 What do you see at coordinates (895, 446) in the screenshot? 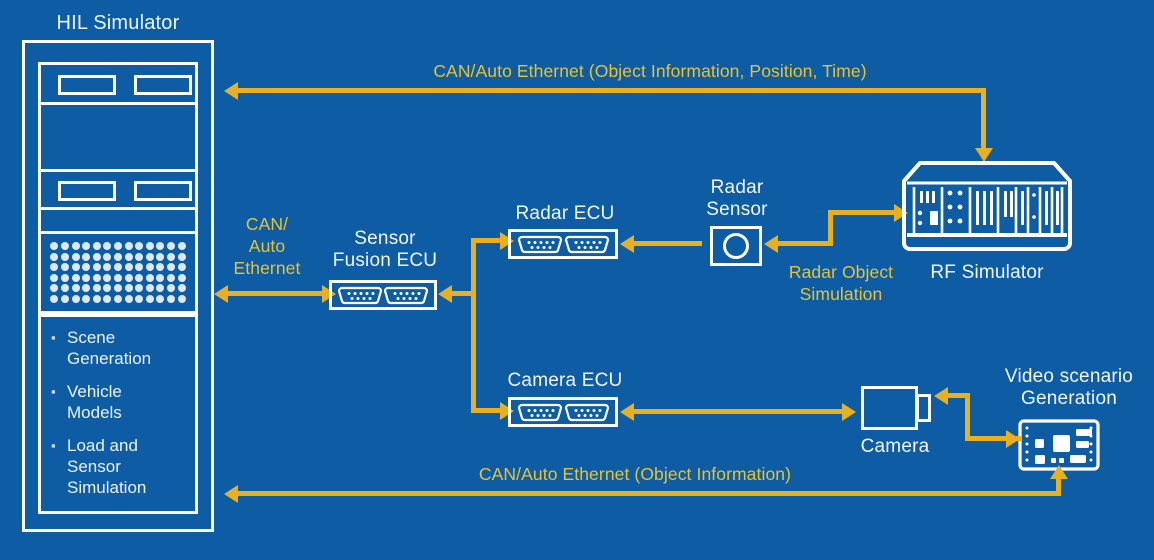
I see `camera-label: Camera` at bounding box center [895, 446].